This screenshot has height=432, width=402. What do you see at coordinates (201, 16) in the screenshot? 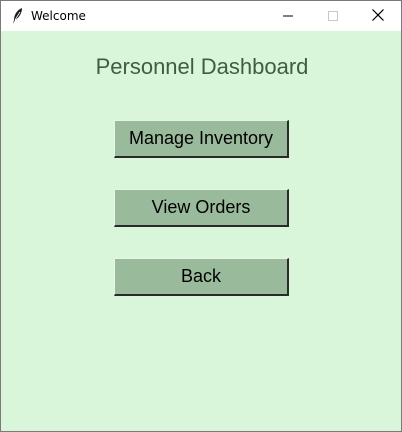
I see `title-bar: Welcome` at bounding box center [201, 16].